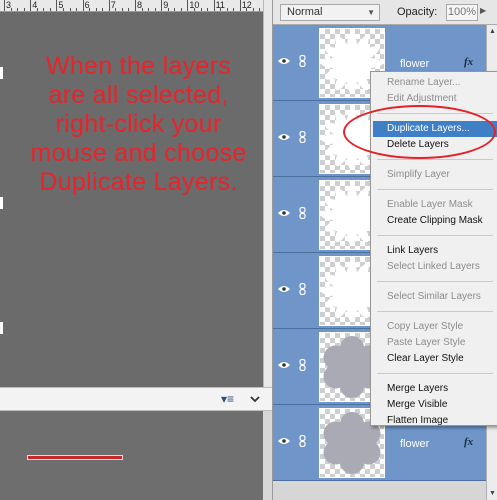  What do you see at coordinates (255, 399) in the screenshot?
I see `chevron-down-icon` at bounding box center [255, 399].